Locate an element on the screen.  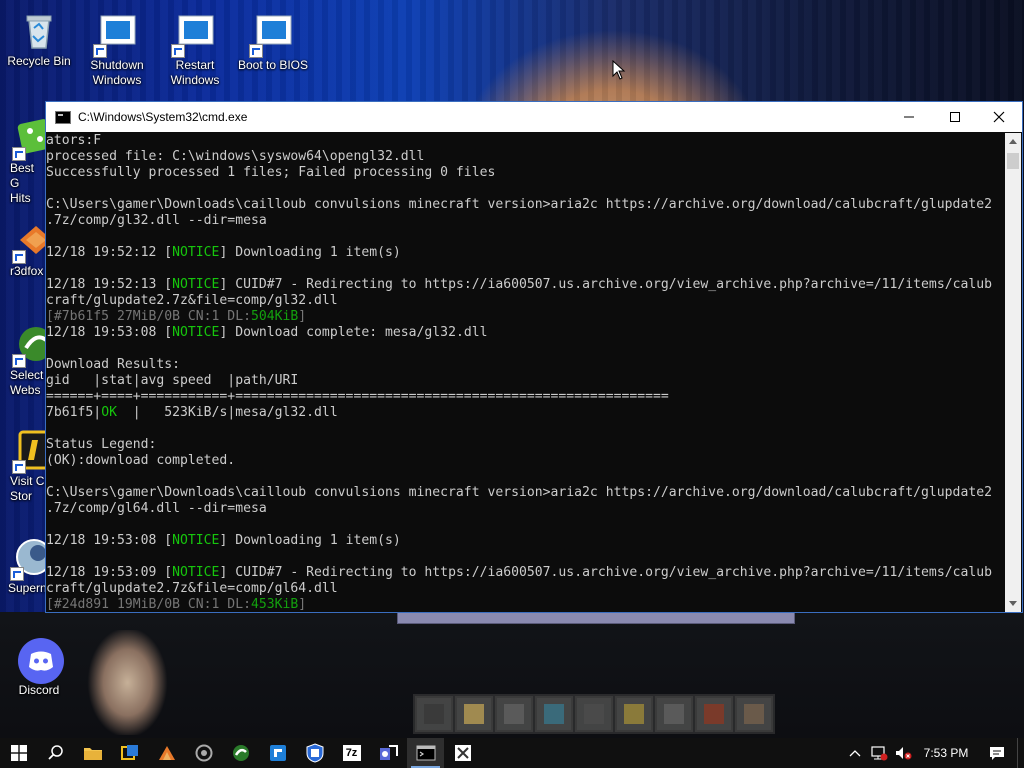
cmd-button is located at coordinates (425, 753).